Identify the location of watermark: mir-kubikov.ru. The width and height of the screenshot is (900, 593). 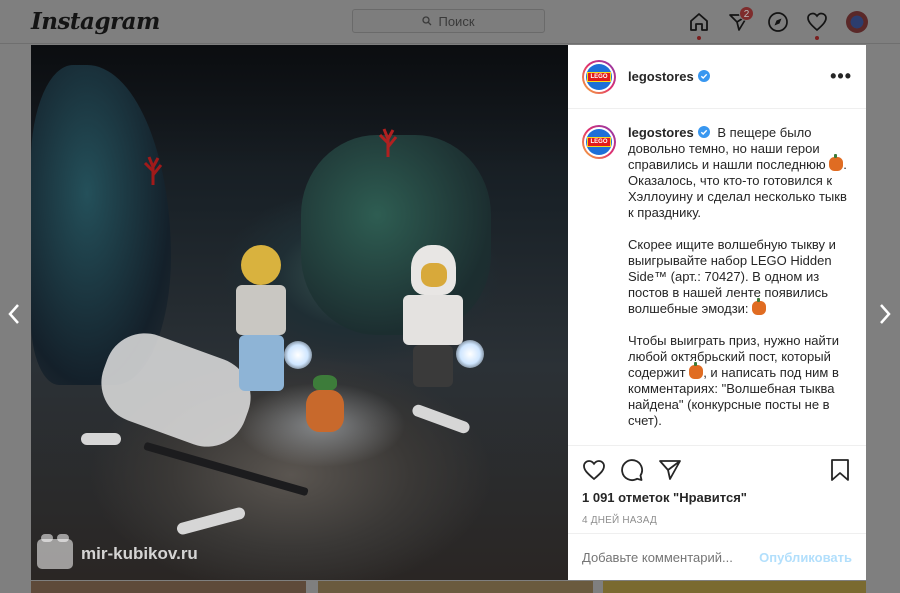
(117, 551).